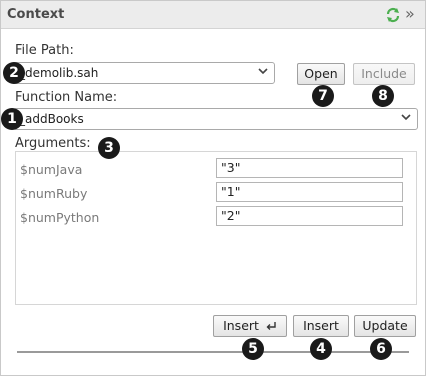  I want to click on callout-badge: 7, so click(323, 96).